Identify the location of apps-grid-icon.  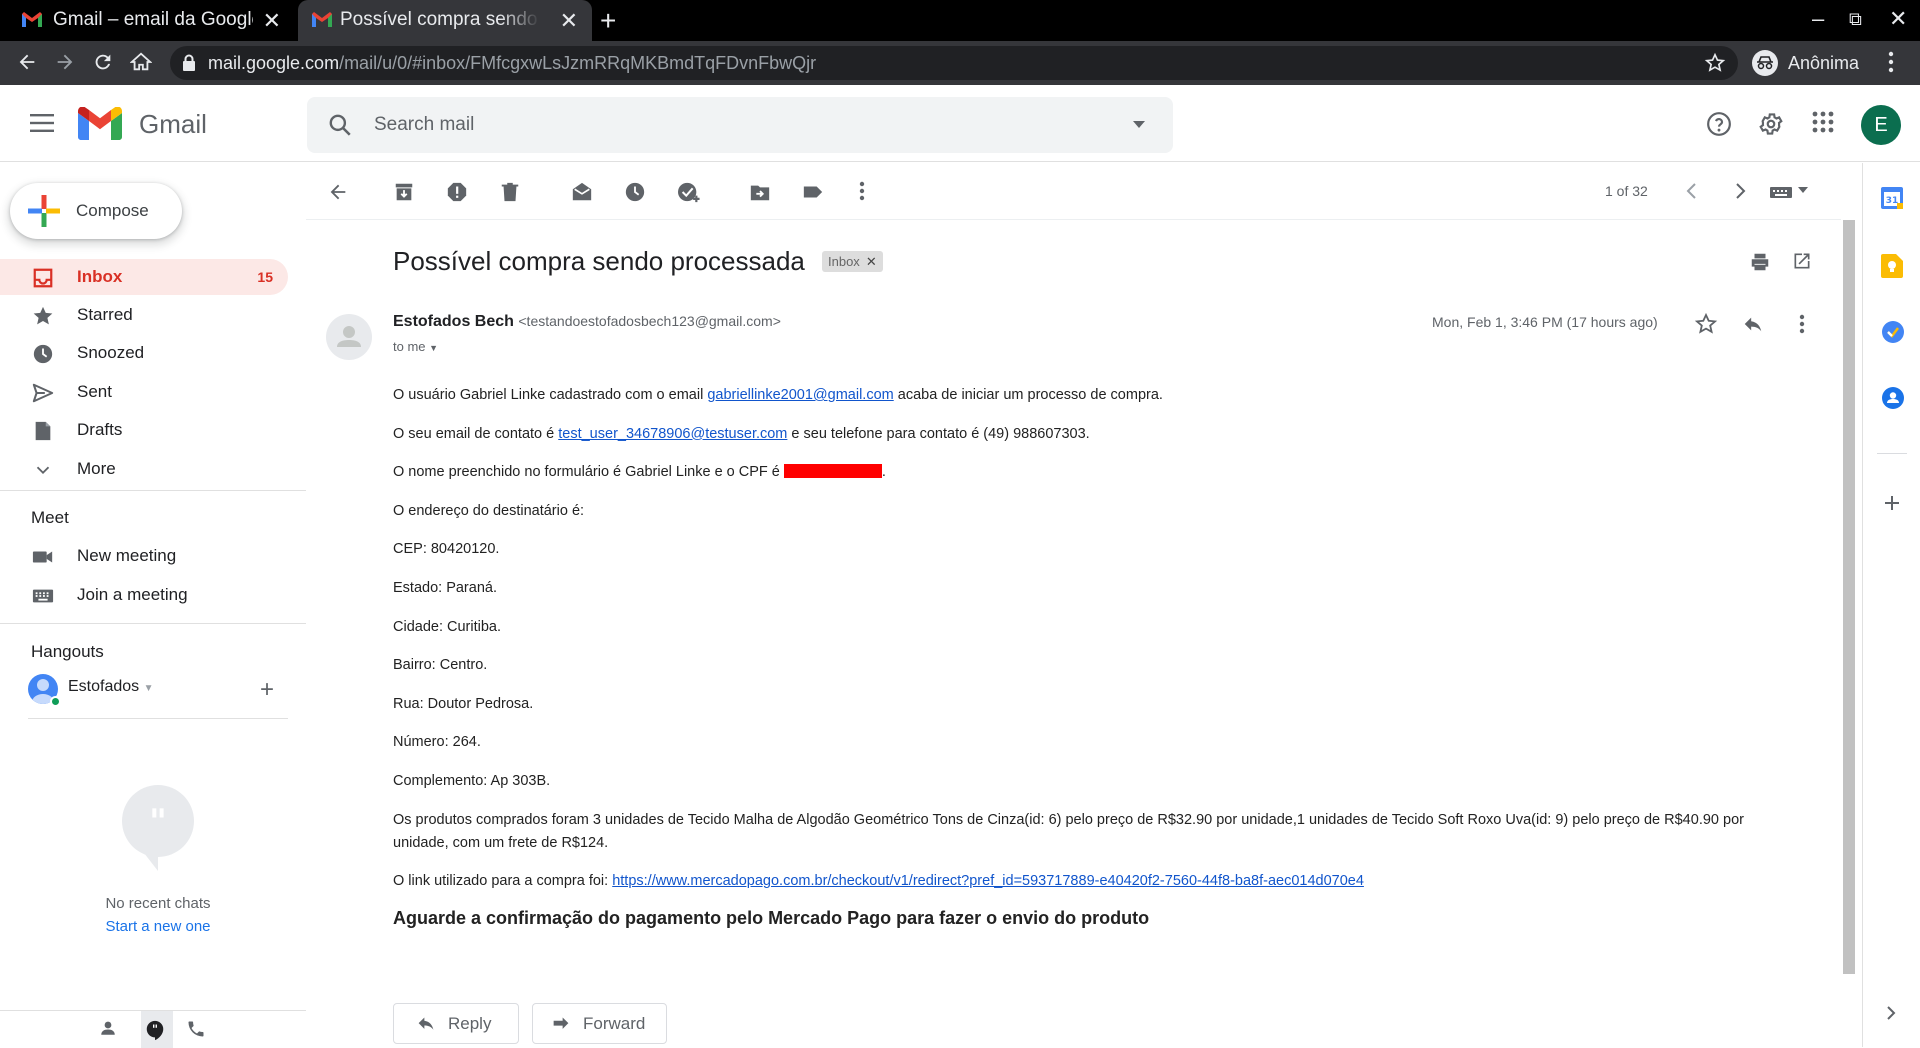
(1823, 122).